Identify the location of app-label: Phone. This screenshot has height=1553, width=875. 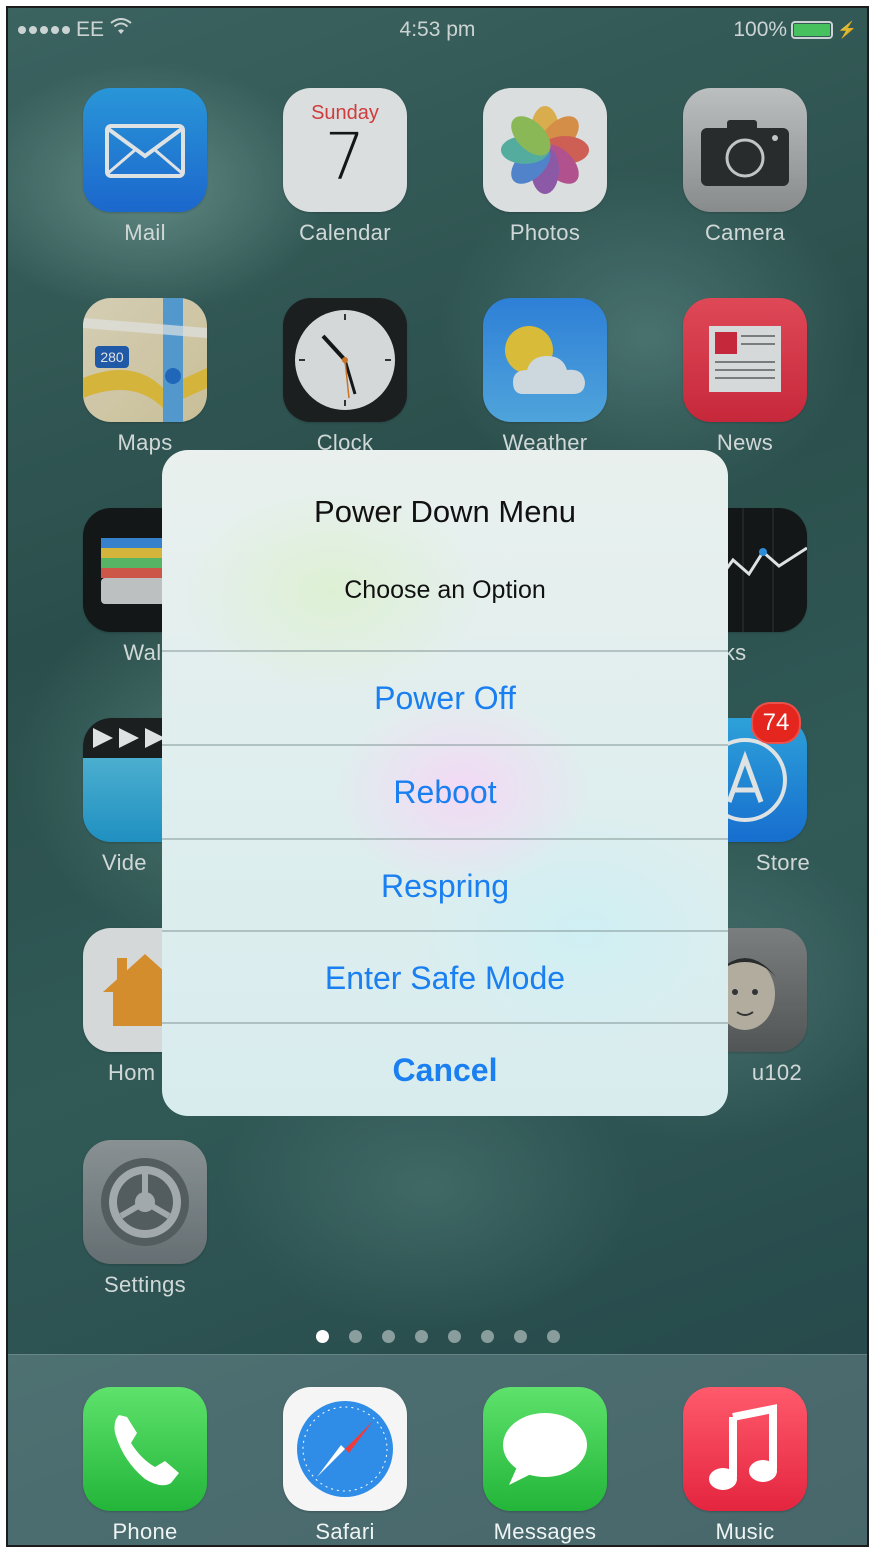
(145, 1531).